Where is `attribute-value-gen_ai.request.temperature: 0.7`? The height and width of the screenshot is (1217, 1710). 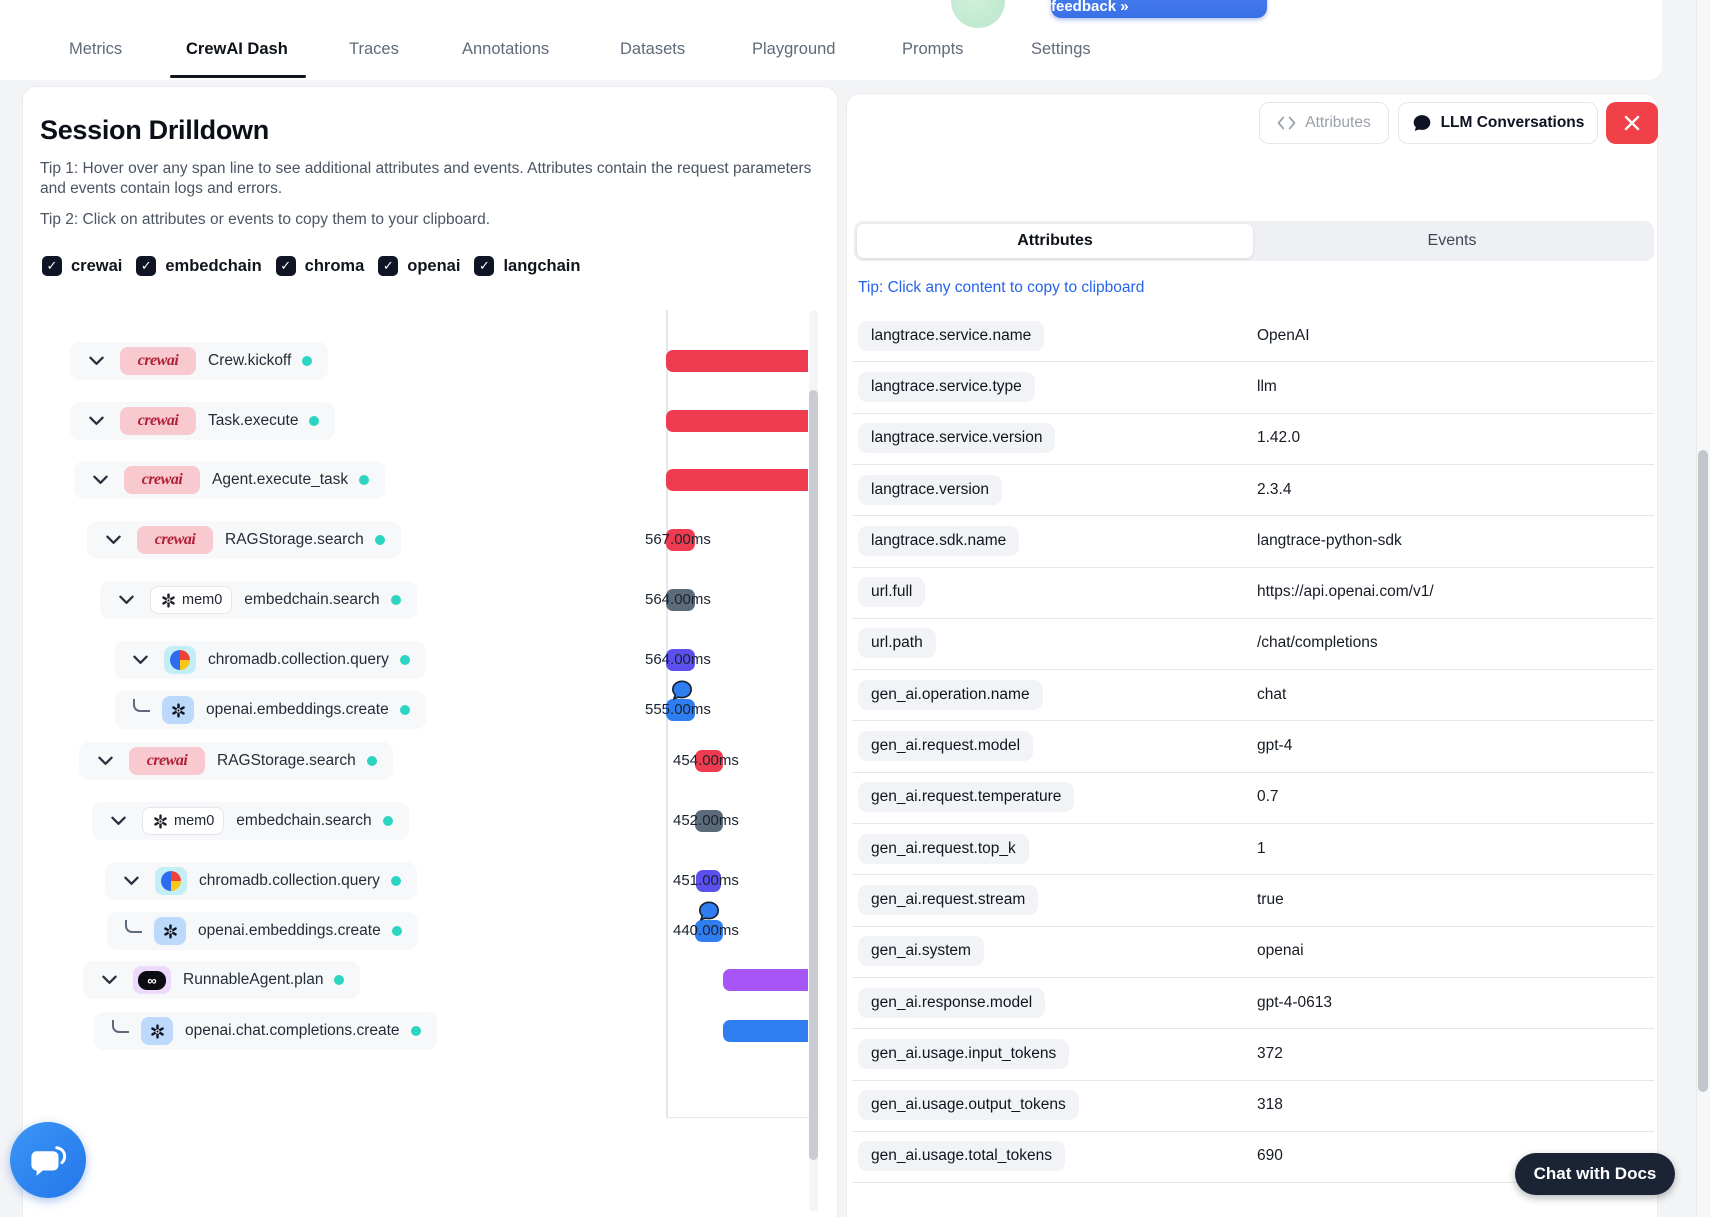
attribute-value-gen_ai.request.temperature: 0.7 is located at coordinates (1268, 797).